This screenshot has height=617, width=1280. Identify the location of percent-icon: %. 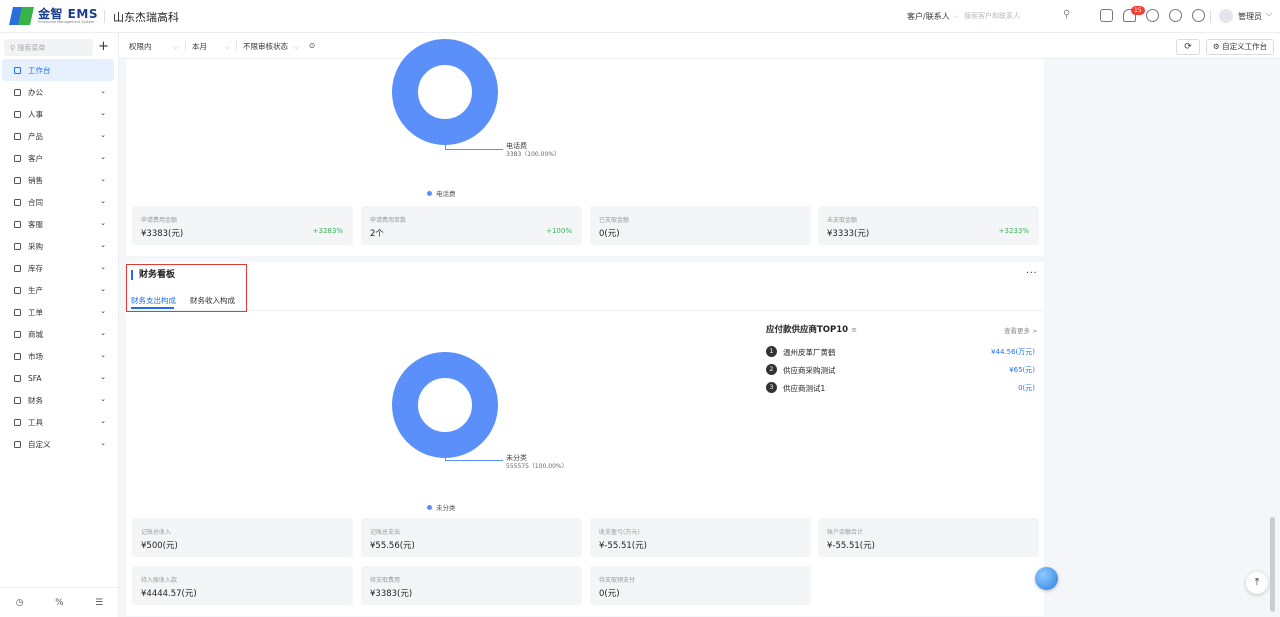
(59, 603).